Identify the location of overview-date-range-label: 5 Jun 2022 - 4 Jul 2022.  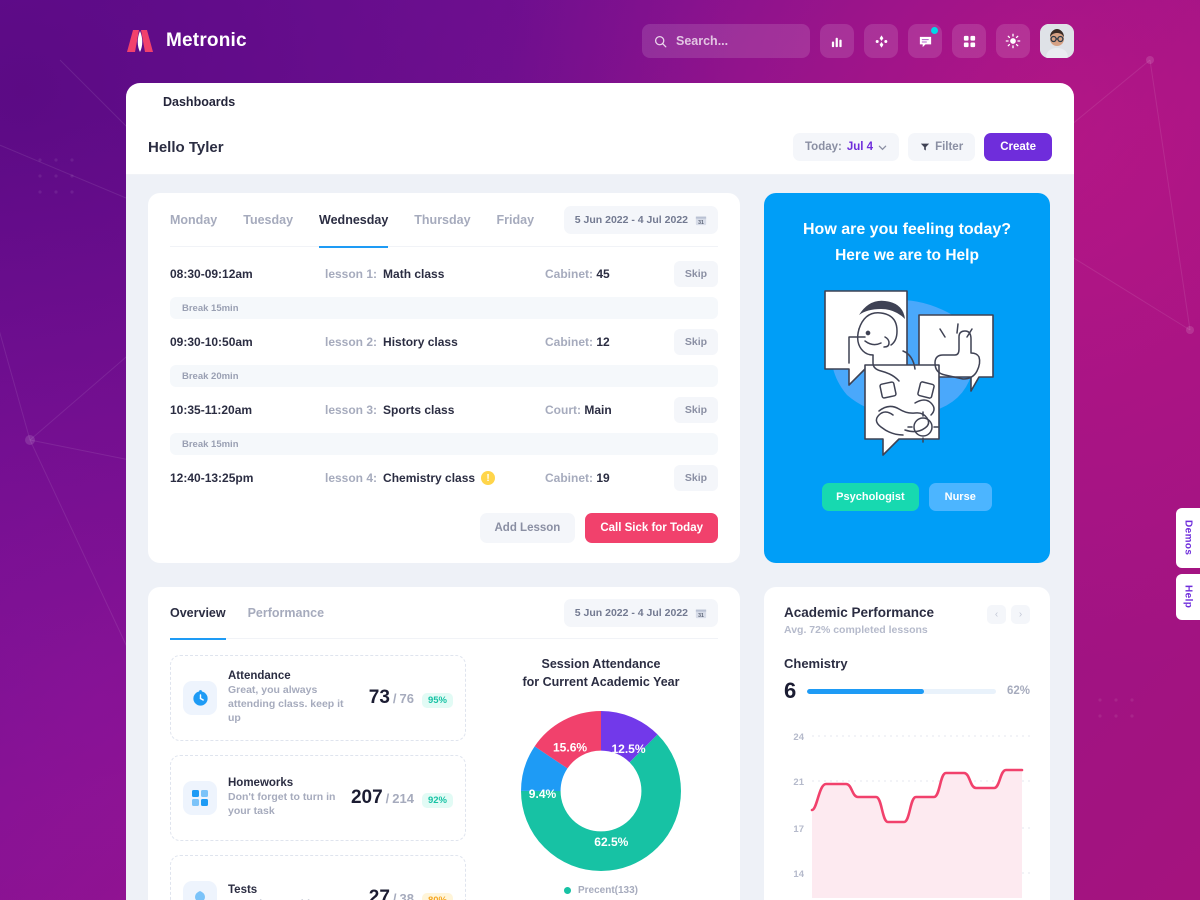
(631, 612).